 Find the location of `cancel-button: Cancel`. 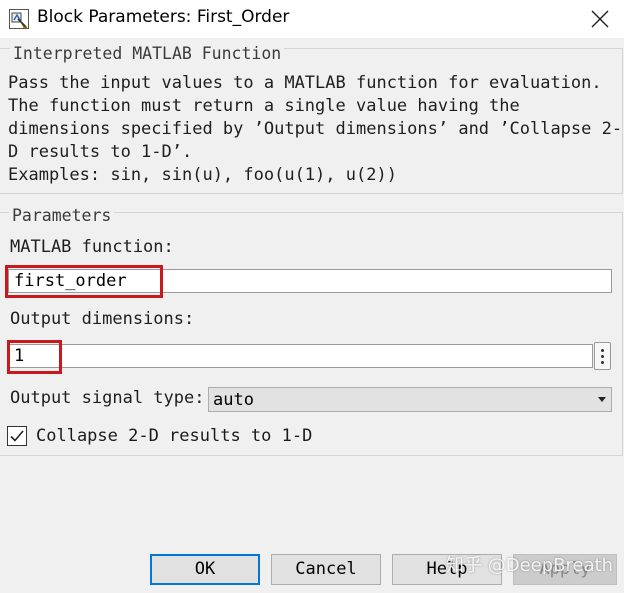

cancel-button: Cancel is located at coordinates (326, 569).